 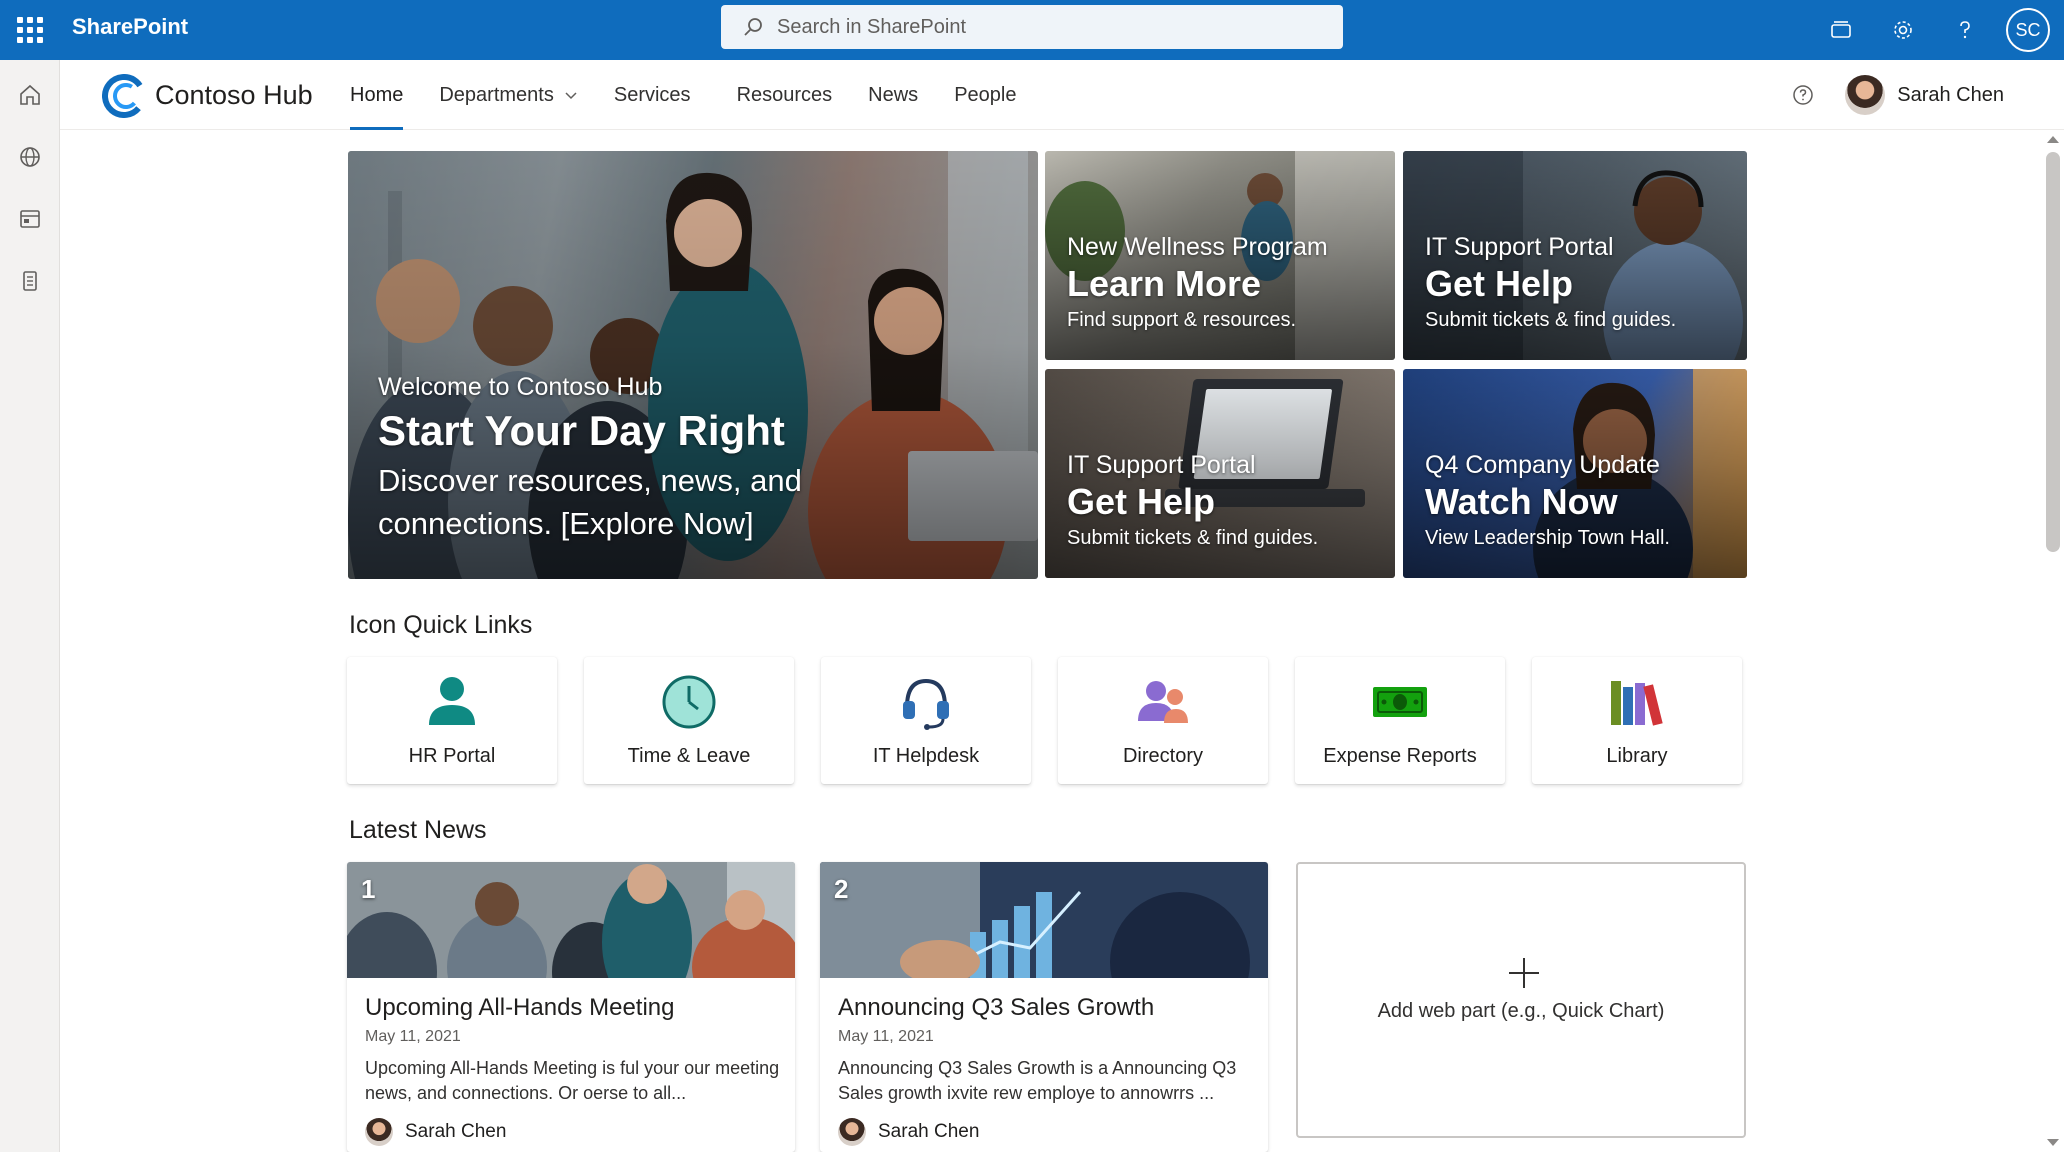 I want to click on hero-kicker: Welcome to Contoso Hub, so click(x=520, y=387).